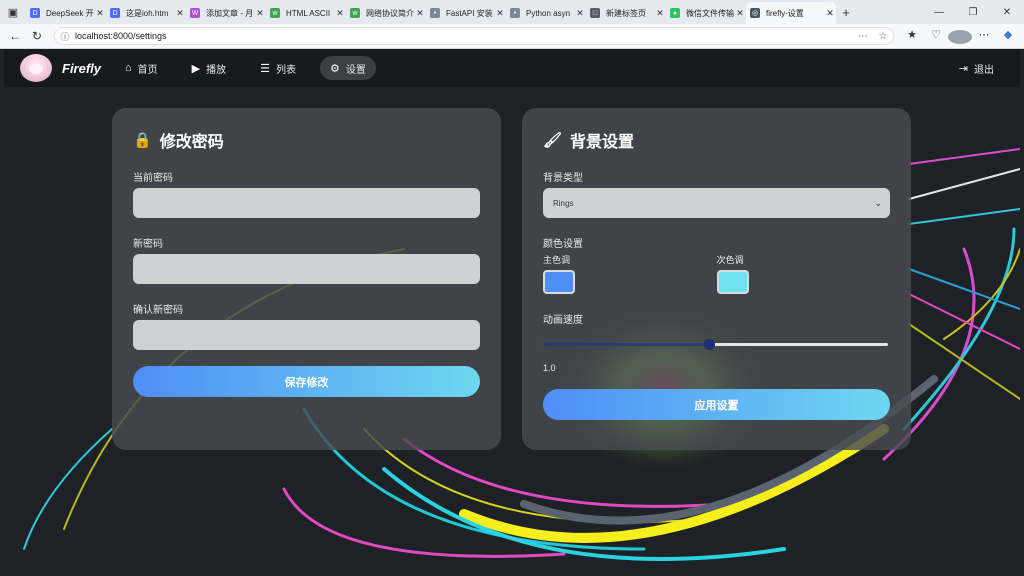 The width and height of the screenshot is (1024, 576). What do you see at coordinates (973, 12) in the screenshot?
I see `maximize-icon: ❐` at bounding box center [973, 12].